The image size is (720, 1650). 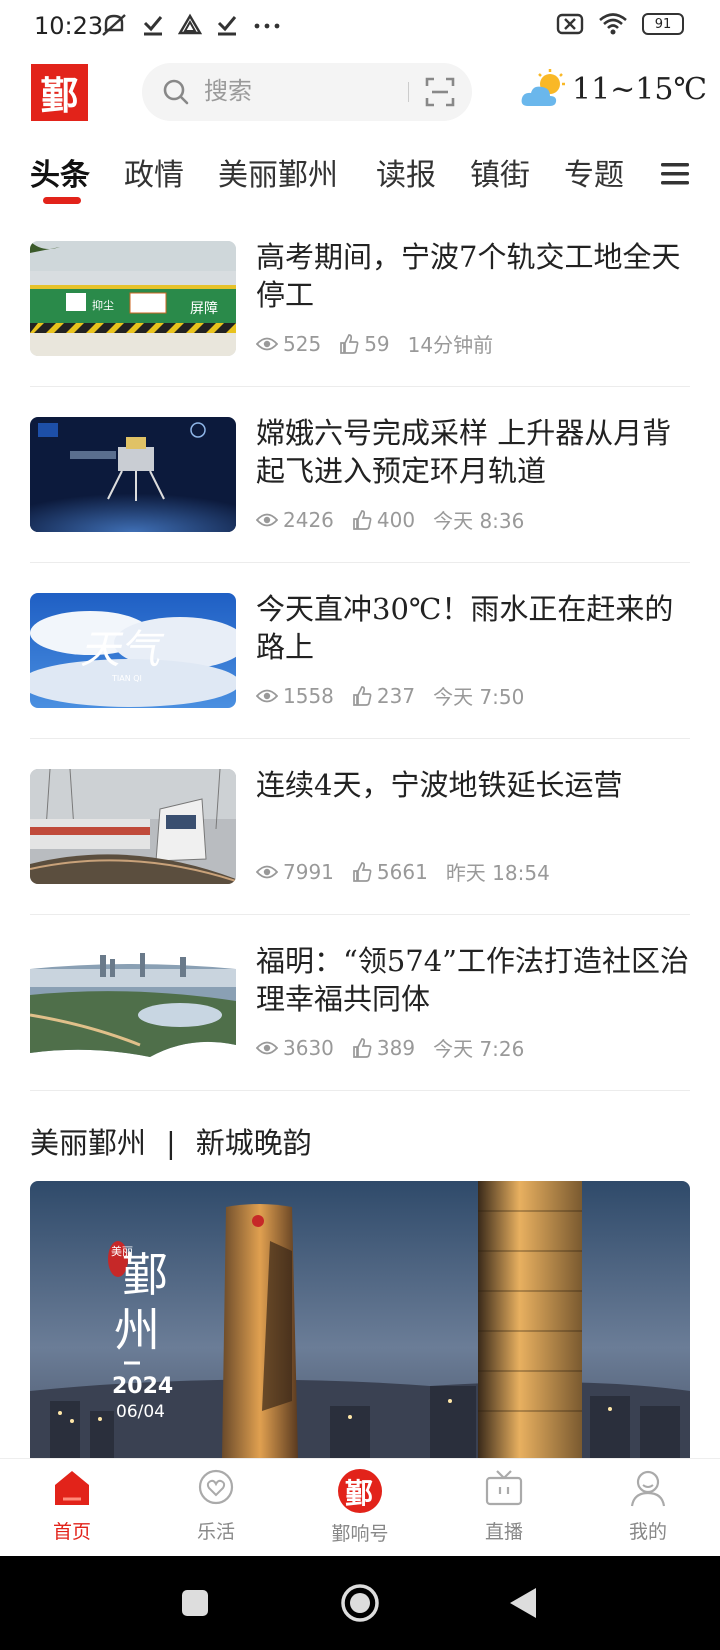 What do you see at coordinates (640, 89) in the screenshot?
I see `weather-temp: 11~15℃` at bounding box center [640, 89].